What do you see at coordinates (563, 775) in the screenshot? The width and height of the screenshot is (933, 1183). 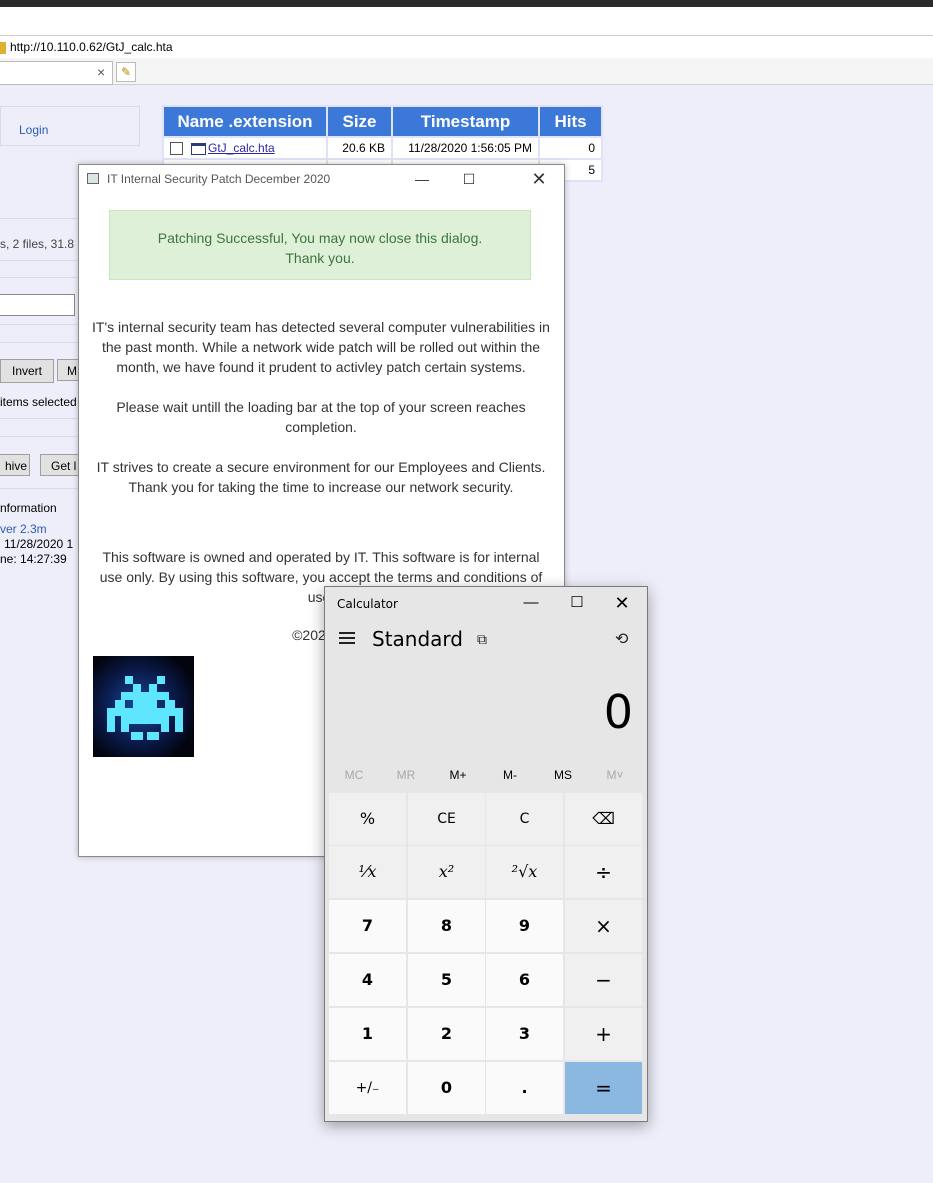 I see `memory-store-button: MS` at bounding box center [563, 775].